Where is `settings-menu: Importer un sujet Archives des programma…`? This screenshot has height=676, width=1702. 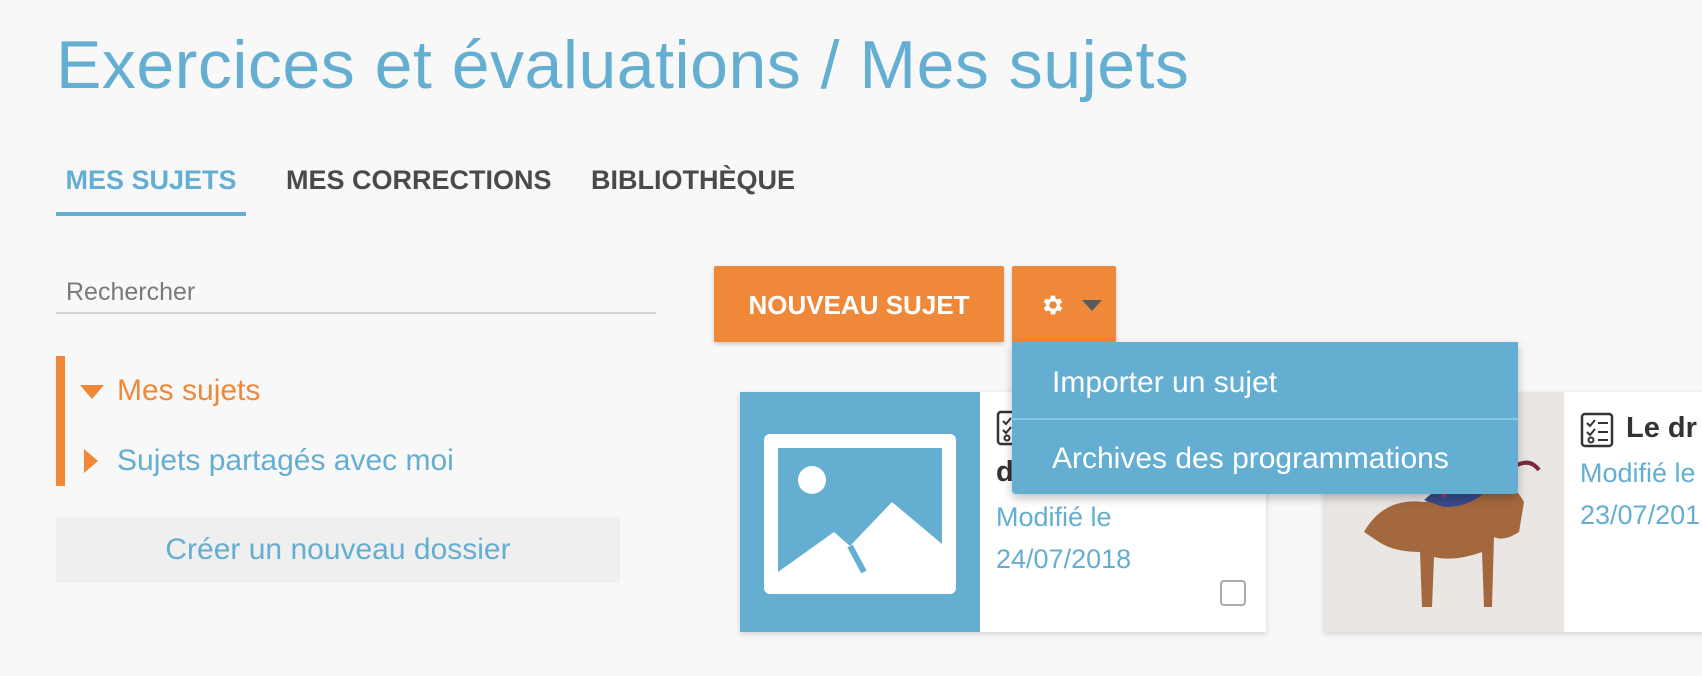
settings-menu: Importer un sujet Archives des programma… is located at coordinates (1265, 418).